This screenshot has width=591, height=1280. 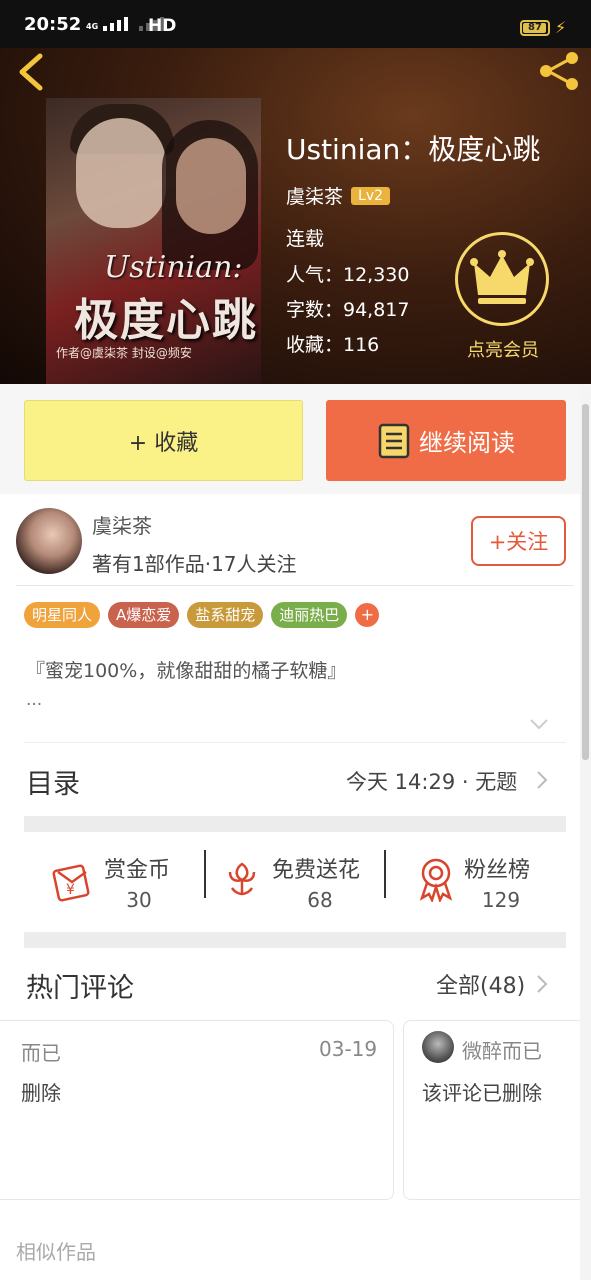 What do you see at coordinates (436, 880) in the screenshot?
I see `medal-icon` at bounding box center [436, 880].